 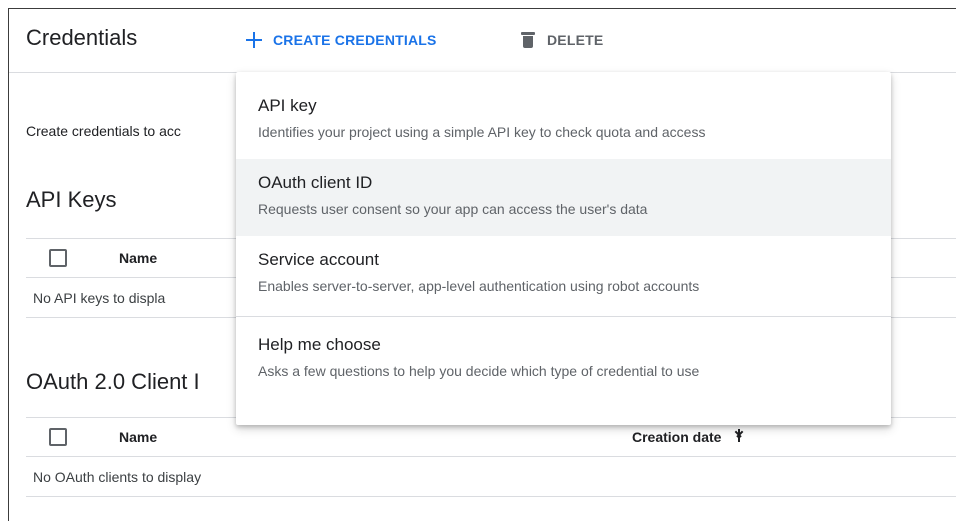 What do you see at coordinates (71, 199) in the screenshot?
I see `api-keys-title: API Keys` at bounding box center [71, 199].